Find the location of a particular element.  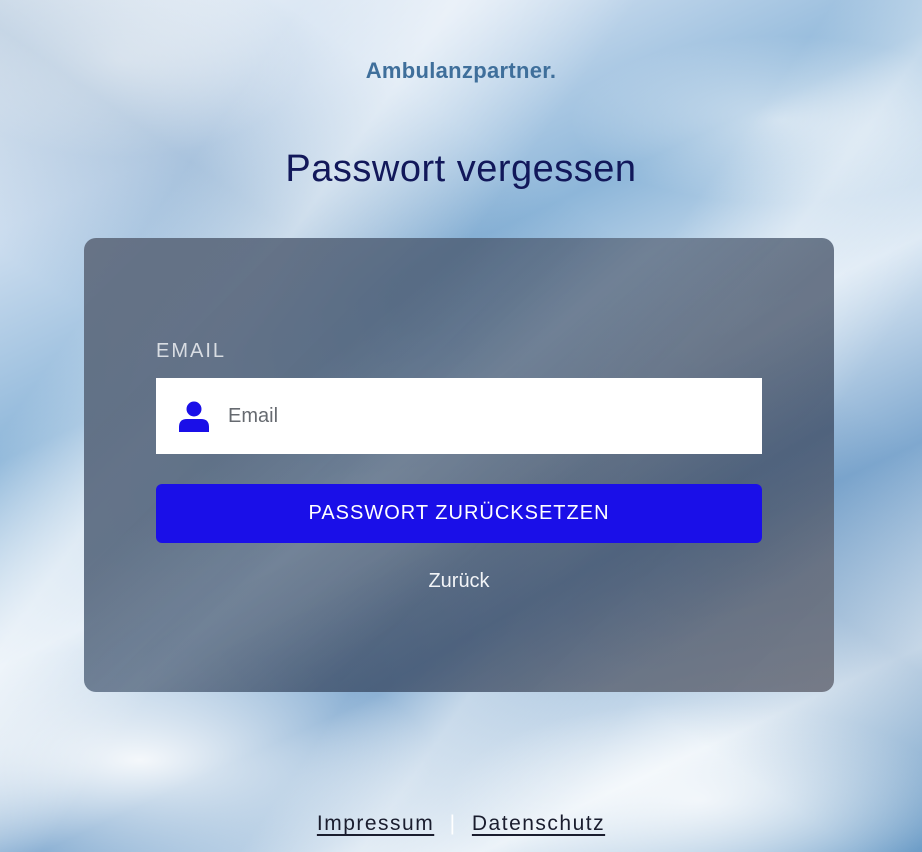

footer-links: Impressum | Datenschutz is located at coordinates (461, 824).